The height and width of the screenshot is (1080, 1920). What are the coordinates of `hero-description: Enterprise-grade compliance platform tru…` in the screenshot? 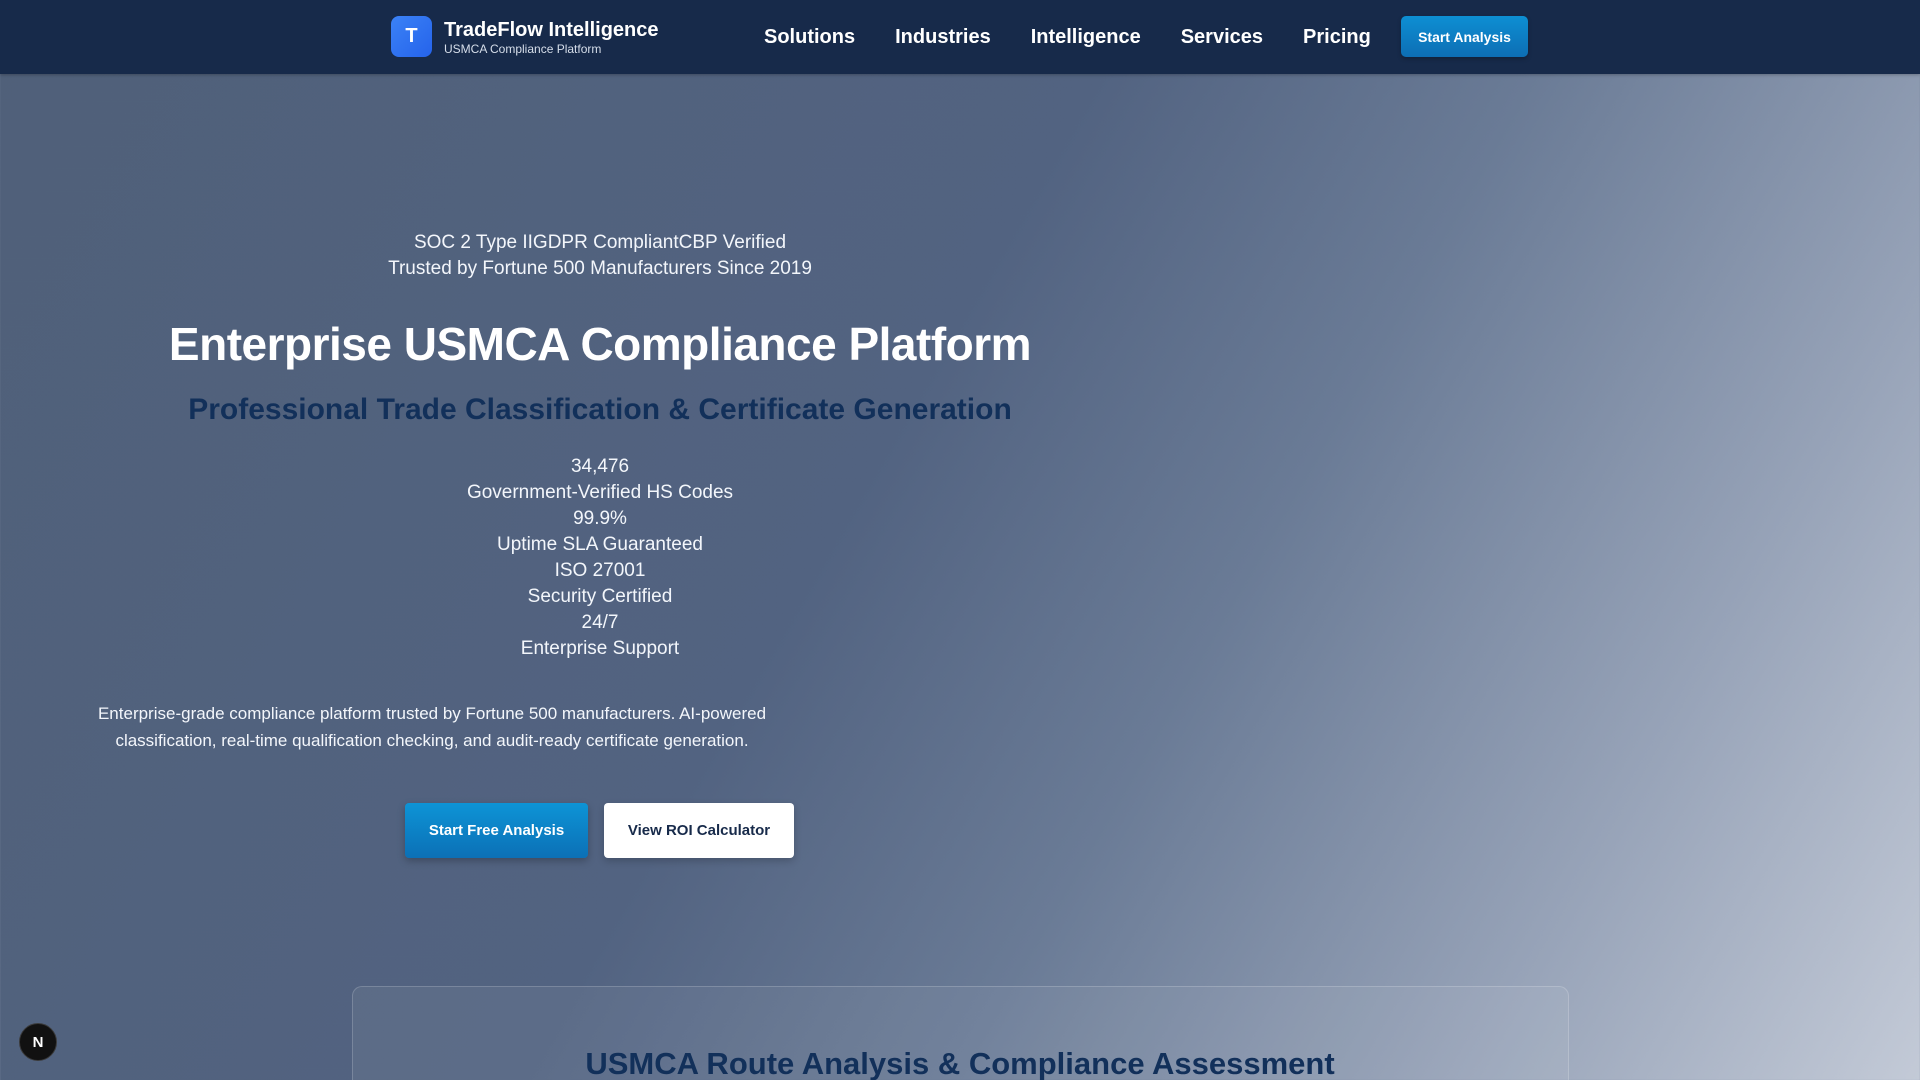 It's located at (432, 727).